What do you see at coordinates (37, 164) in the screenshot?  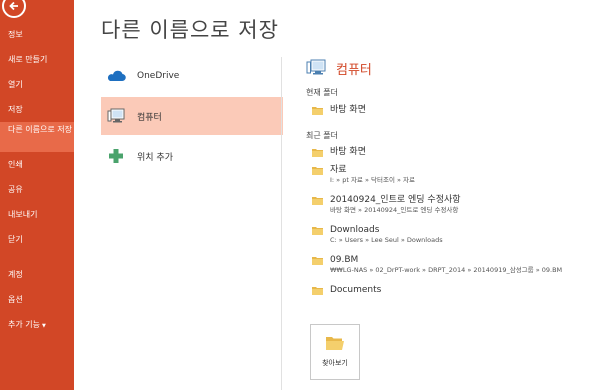 I see `nav-print: 인쇄` at bounding box center [37, 164].